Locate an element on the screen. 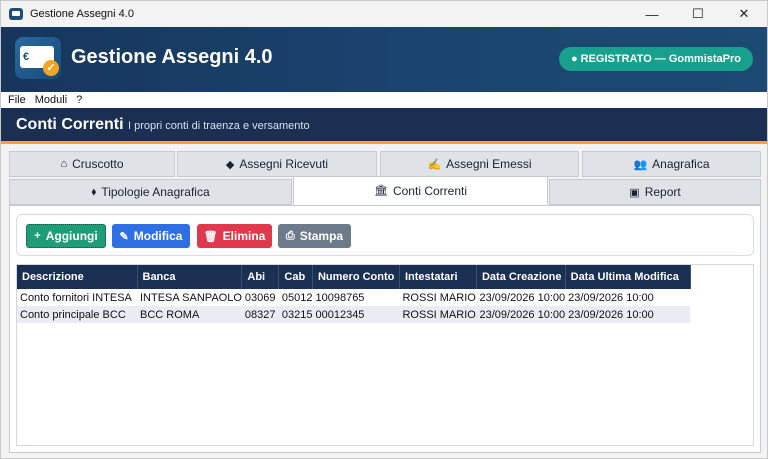 The width and height of the screenshot is (768, 459). edit-button-label: Modifica is located at coordinates (158, 236).